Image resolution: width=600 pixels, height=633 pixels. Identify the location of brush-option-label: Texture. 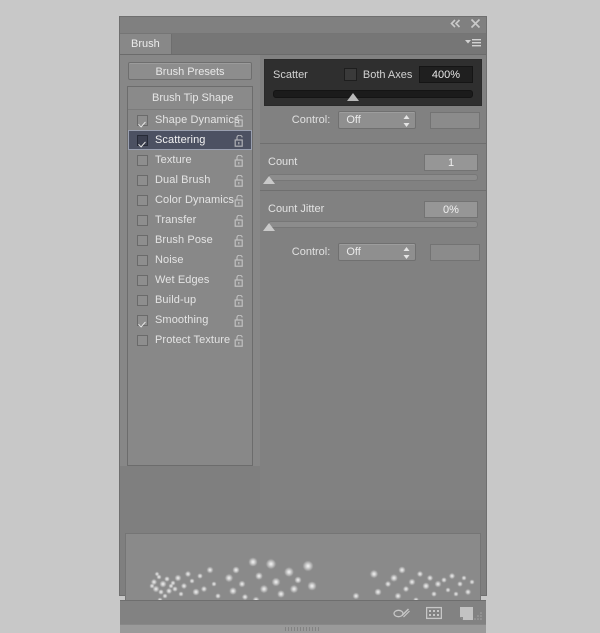
(173, 160).